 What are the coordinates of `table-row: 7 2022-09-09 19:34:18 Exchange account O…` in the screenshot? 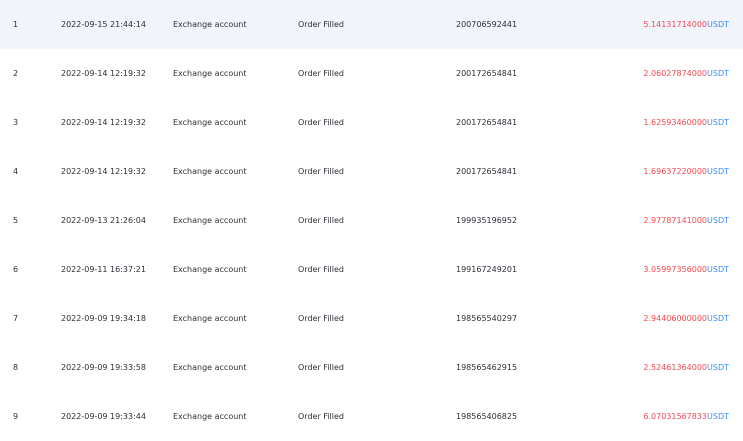 It's located at (371, 318).